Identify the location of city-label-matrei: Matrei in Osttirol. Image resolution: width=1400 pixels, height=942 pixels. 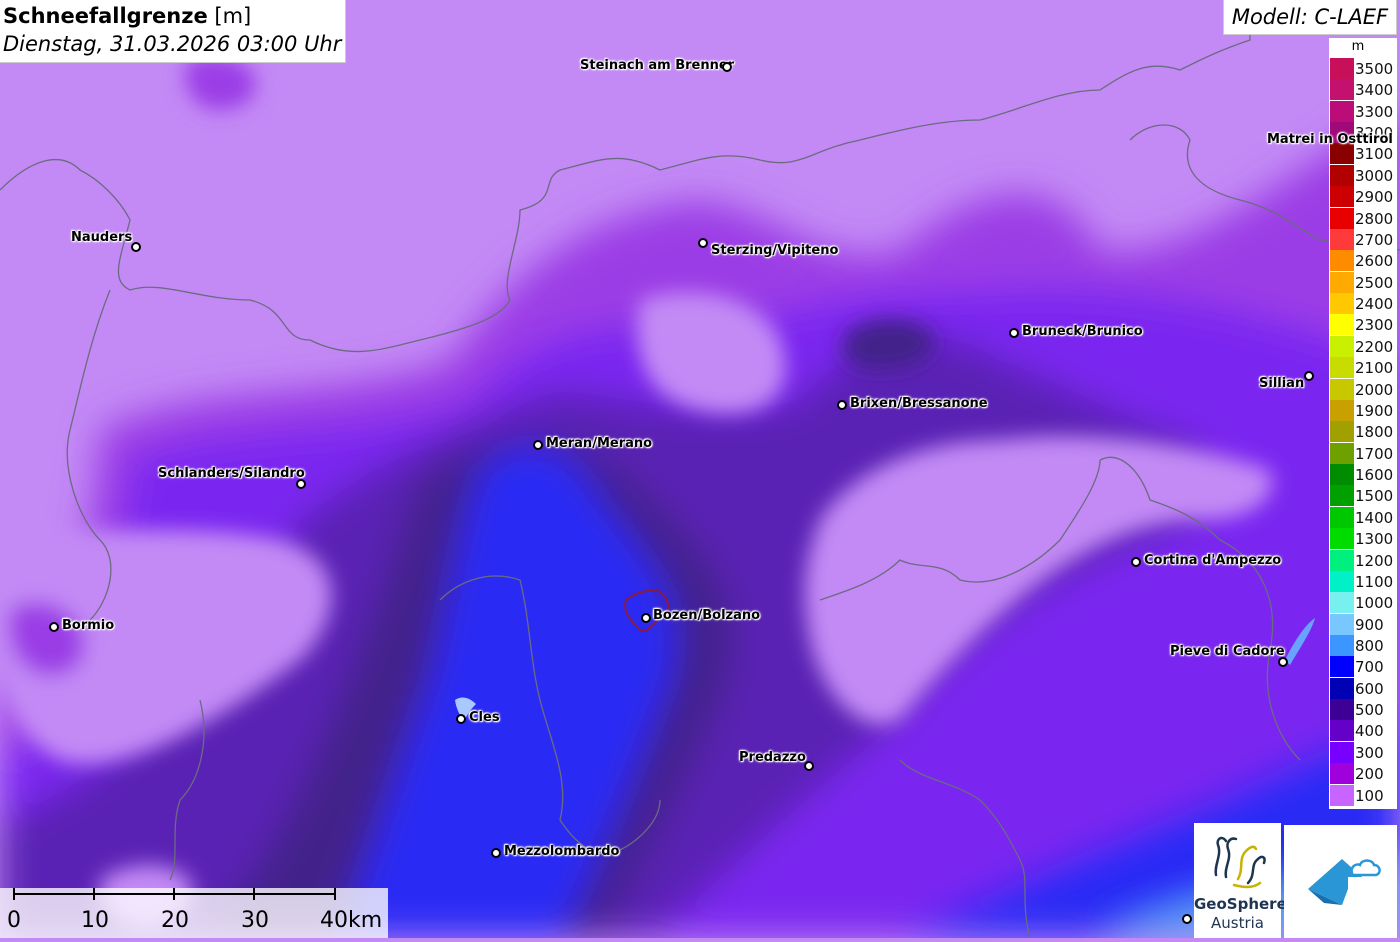
(1330, 139).